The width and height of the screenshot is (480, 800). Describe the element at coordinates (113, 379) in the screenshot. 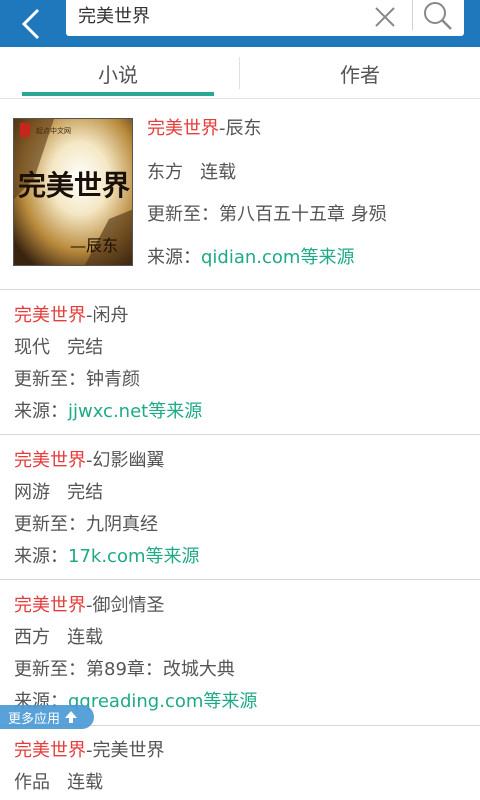

I see `update-chapter: 钟青颜` at that location.